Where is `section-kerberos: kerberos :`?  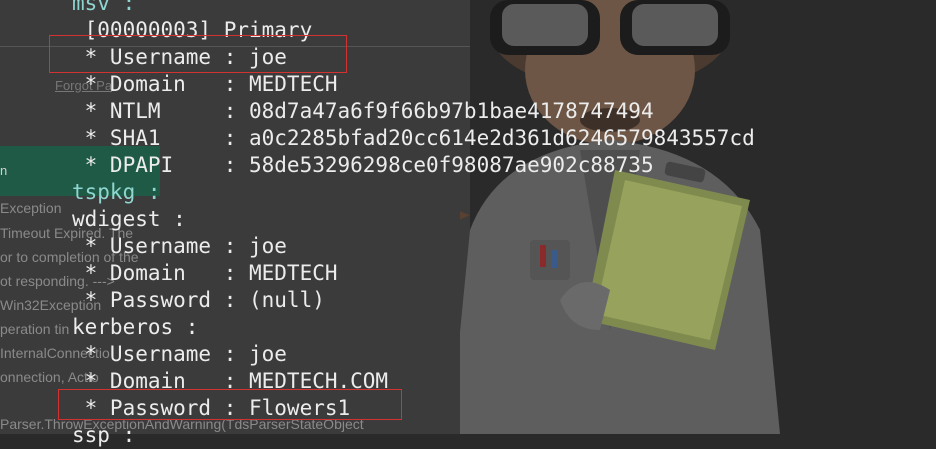 section-kerberos: kerberos : is located at coordinates (135, 327).